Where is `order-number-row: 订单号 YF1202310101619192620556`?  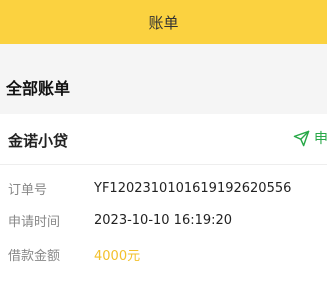 order-number-row: 订单号 YF1202310101619192620556 is located at coordinates (149, 188).